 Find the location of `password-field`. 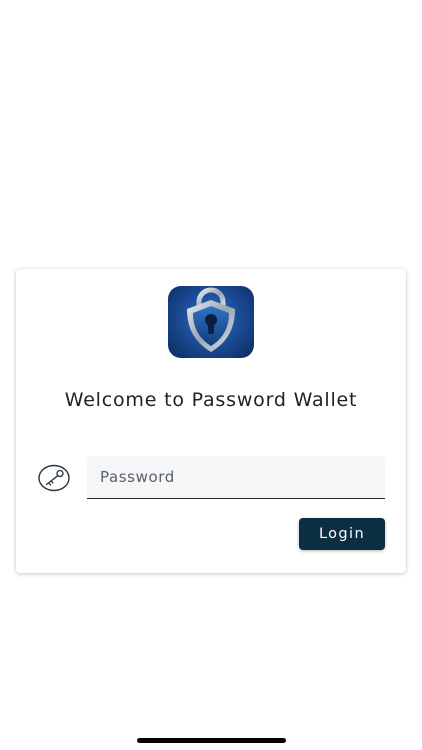

password-field is located at coordinates (236, 477).